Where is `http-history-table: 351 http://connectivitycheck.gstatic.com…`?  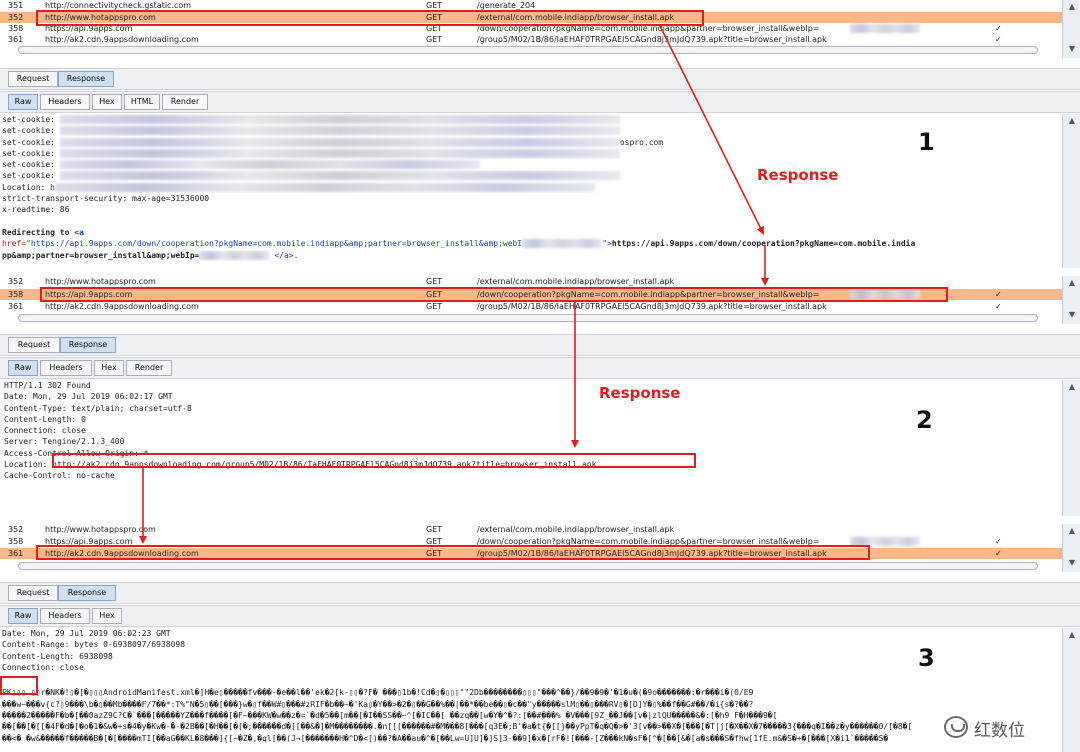
http-history-table: 351 http://connectivitycheck.gstatic.com… is located at coordinates (531, 29).